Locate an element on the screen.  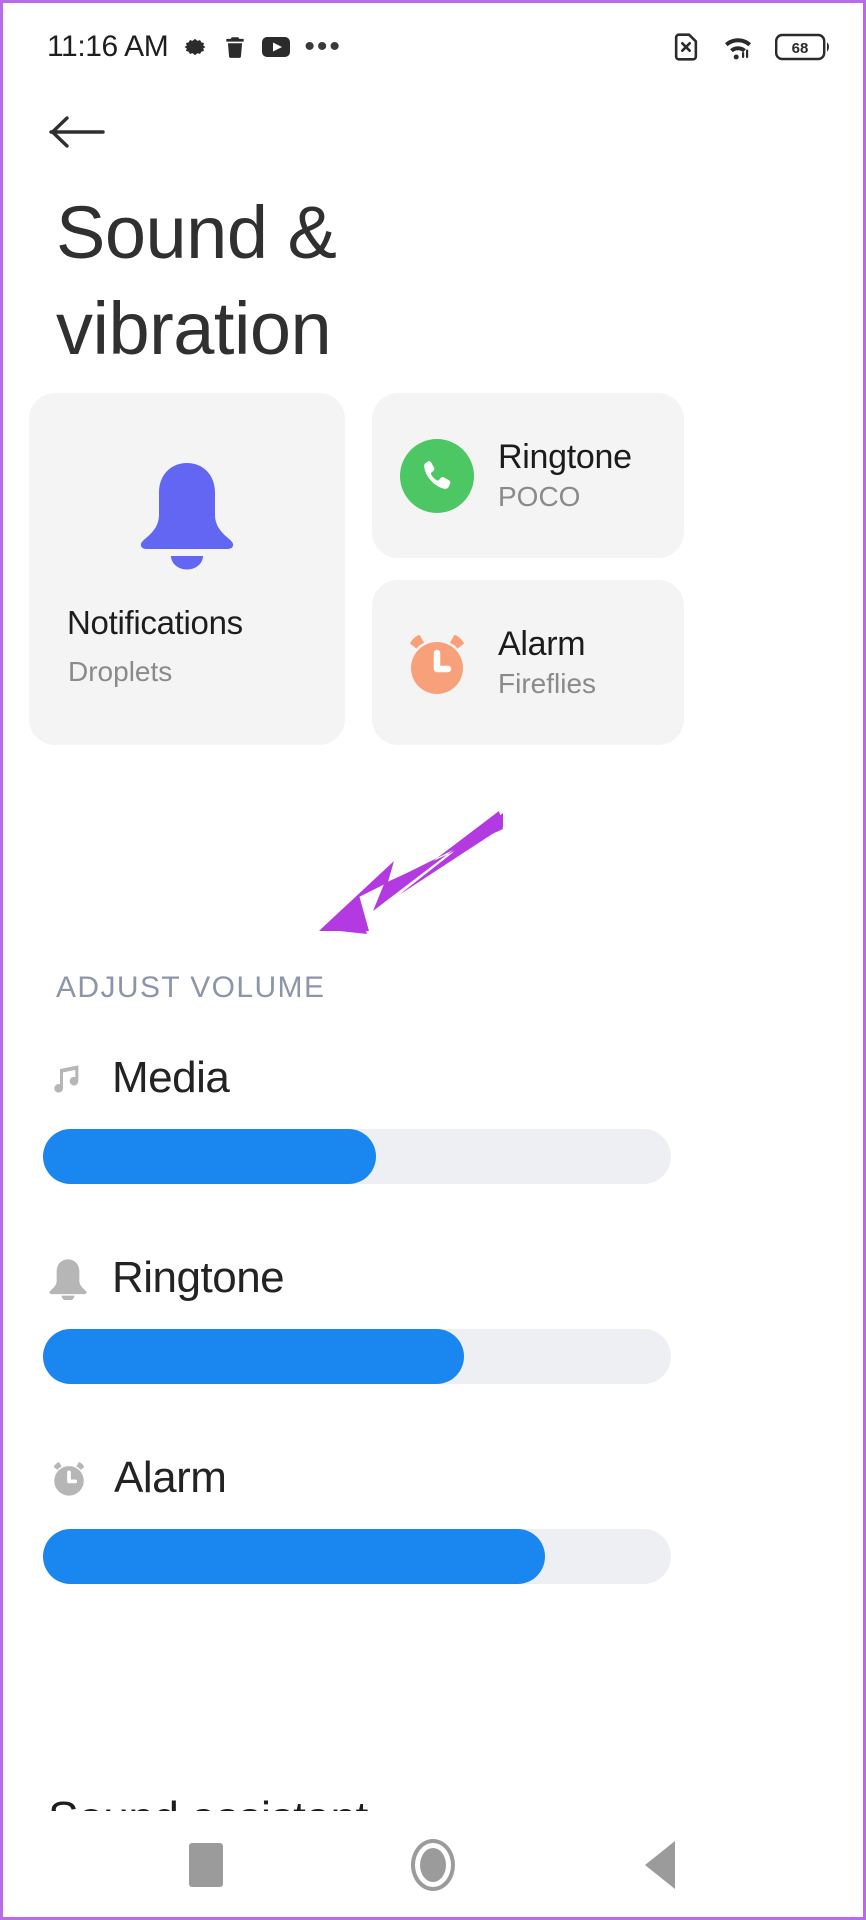
battery-icon: 68 is located at coordinates (804, 47).